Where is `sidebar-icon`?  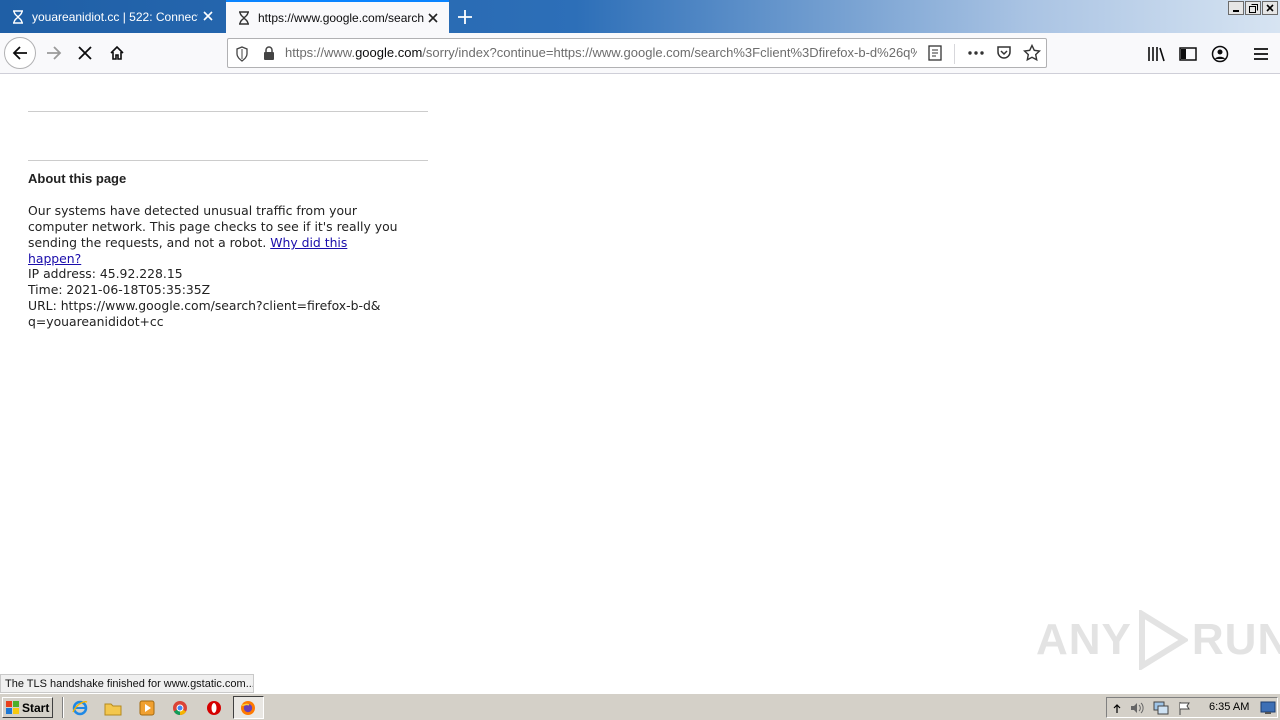
sidebar-icon is located at coordinates (1188, 54).